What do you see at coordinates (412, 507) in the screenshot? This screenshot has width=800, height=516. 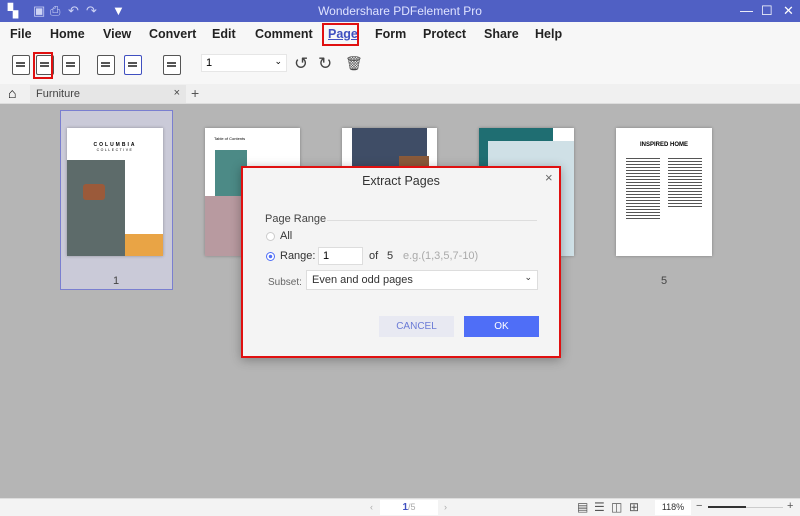 I see `total-pages-status: /5` at bounding box center [412, 507].